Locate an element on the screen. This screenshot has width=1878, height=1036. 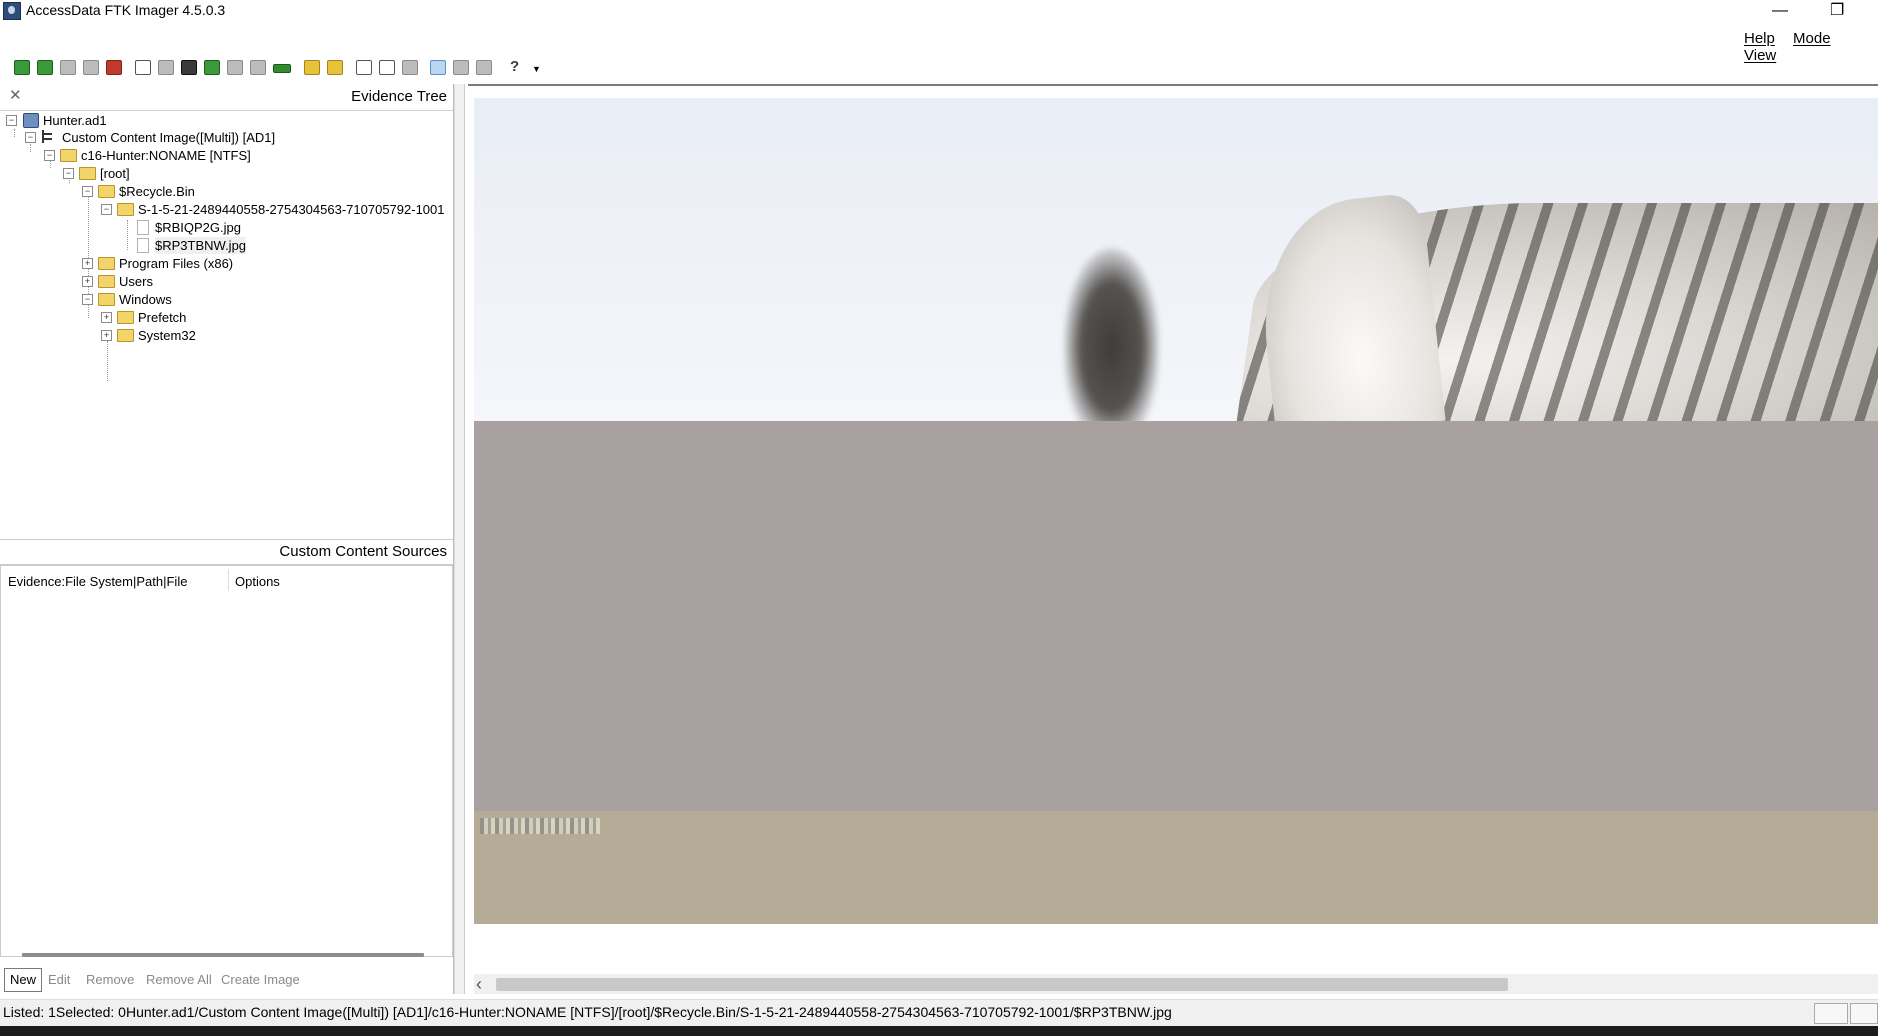
obtain-protected-files-icon is located at coordinates (312, 67).